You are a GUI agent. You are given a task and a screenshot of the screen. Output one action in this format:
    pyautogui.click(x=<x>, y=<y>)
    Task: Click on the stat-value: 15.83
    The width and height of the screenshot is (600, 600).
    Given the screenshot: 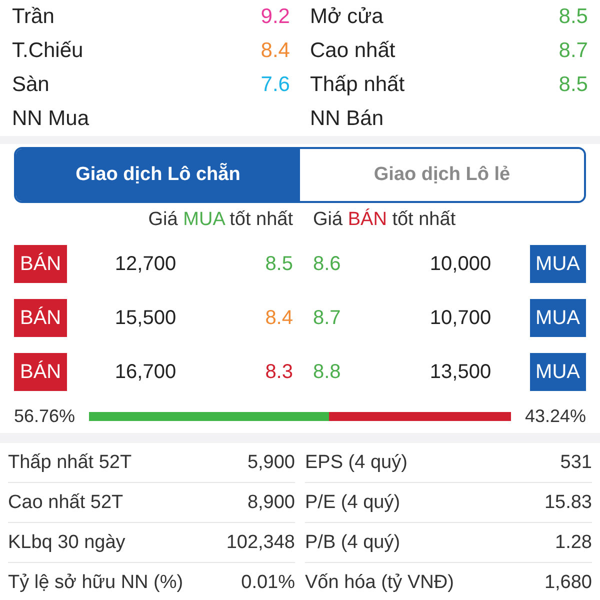 What is the action you would take?
    pyautogui.click(x=568, y=503)
    